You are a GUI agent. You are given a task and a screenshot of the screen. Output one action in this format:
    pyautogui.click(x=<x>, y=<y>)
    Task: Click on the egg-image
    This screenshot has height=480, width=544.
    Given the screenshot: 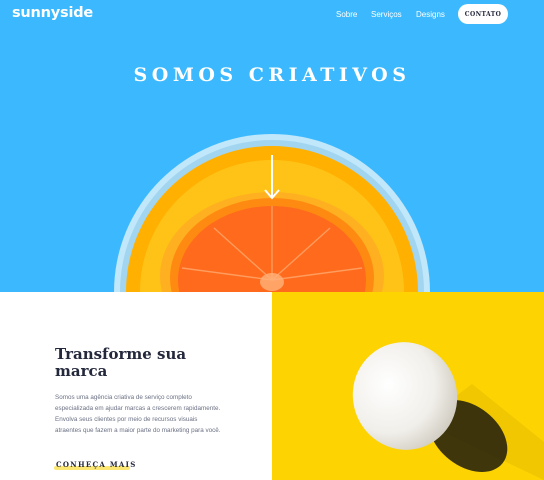 What is the action you would take?
    pyautogui.click(x=448, y=411)
    